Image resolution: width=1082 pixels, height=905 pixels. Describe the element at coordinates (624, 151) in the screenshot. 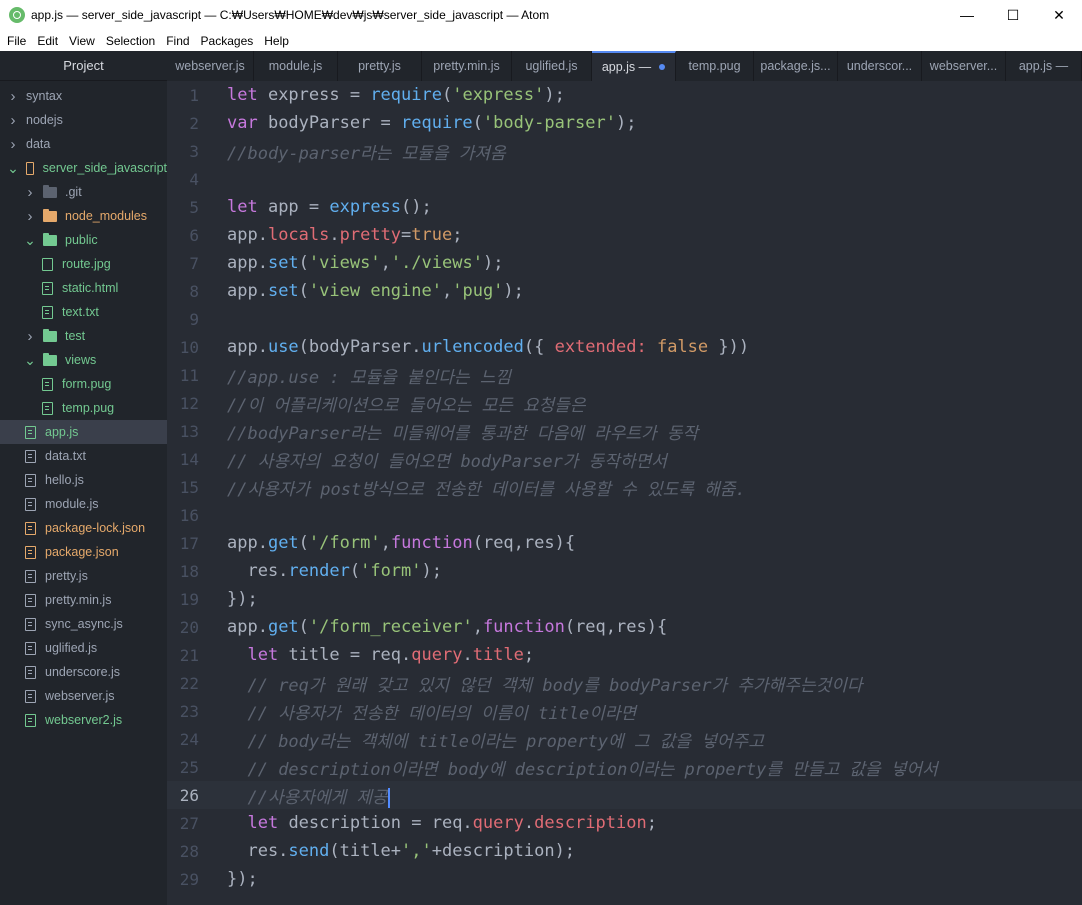

I see `code-line: 3 //body-parser라는 모듈을 가져옴` at that location.